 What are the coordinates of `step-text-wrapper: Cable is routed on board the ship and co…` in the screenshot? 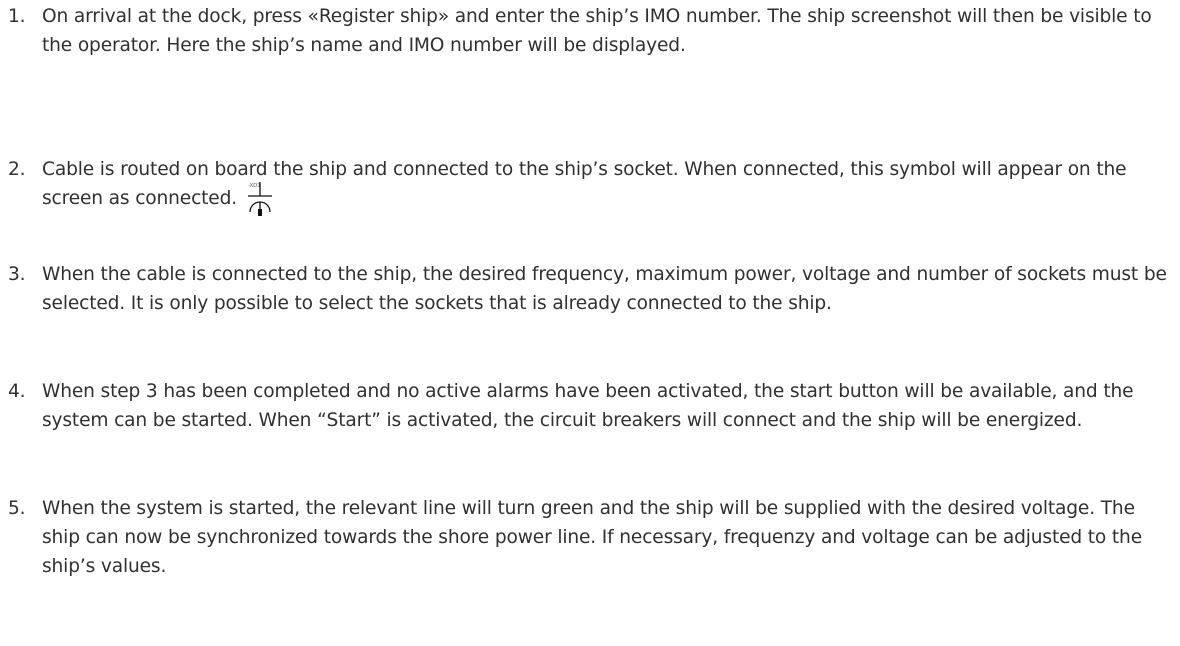 It's located at (607, 188).